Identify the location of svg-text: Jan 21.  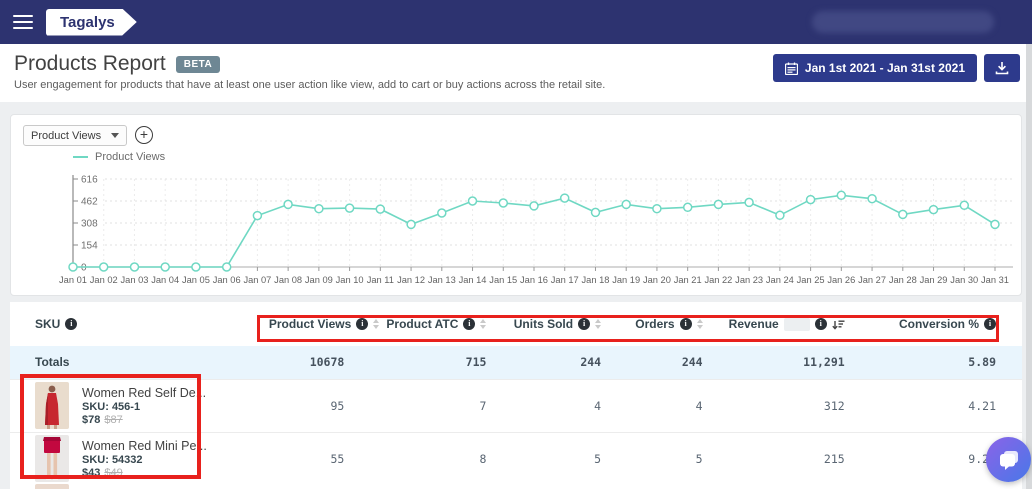
(688, 280).